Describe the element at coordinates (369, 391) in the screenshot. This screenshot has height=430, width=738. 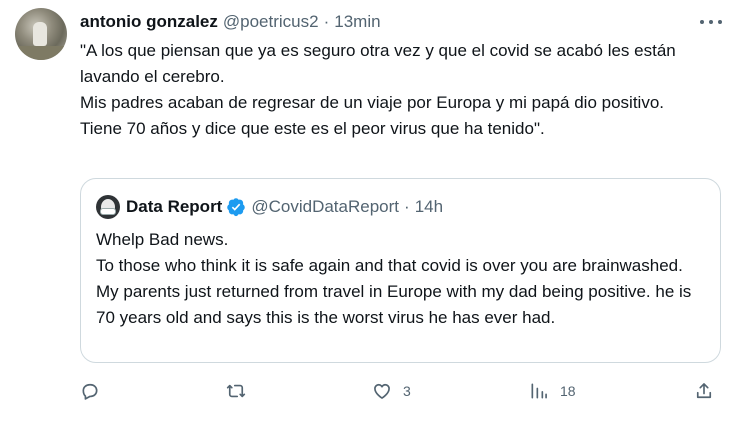
I see `action-bar: 3 18` at that location.